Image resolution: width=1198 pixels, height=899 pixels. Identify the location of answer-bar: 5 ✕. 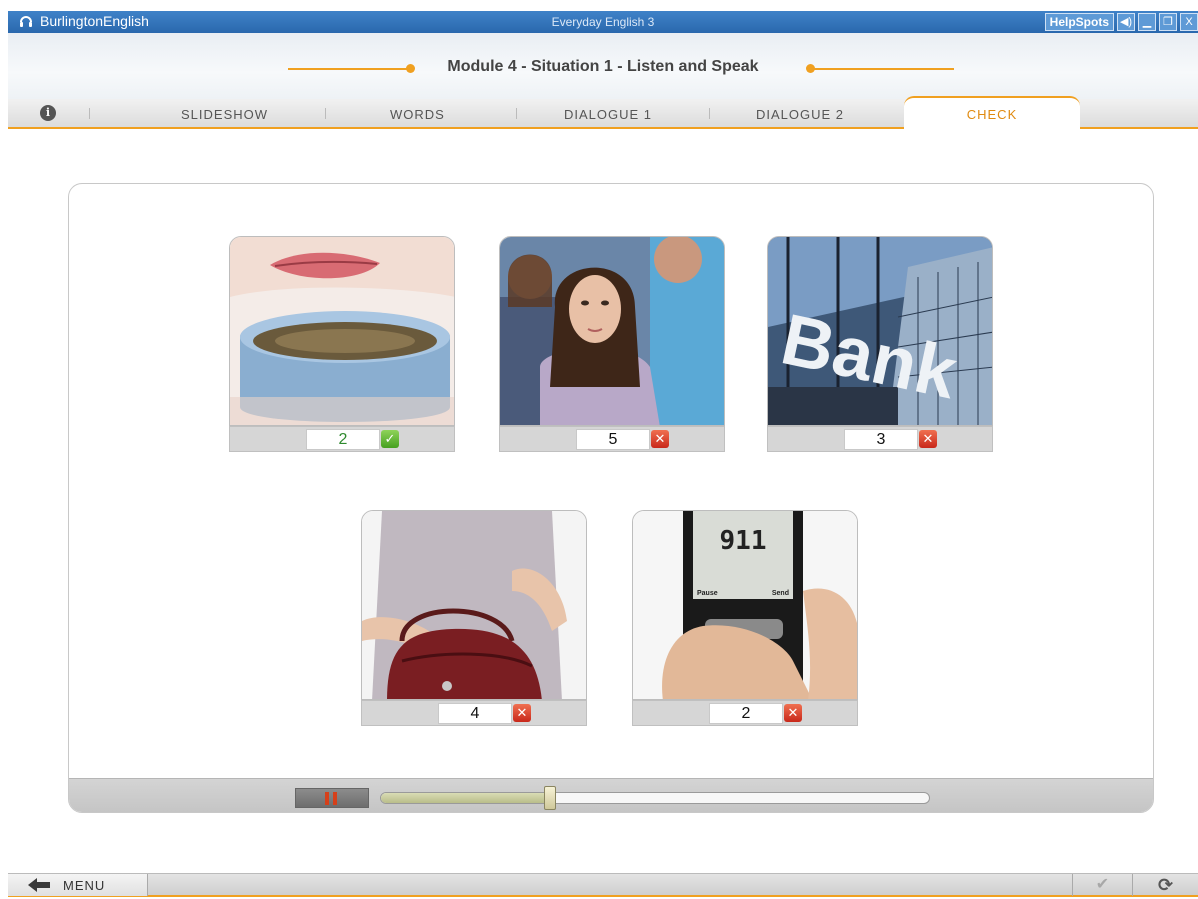
(612, 439).